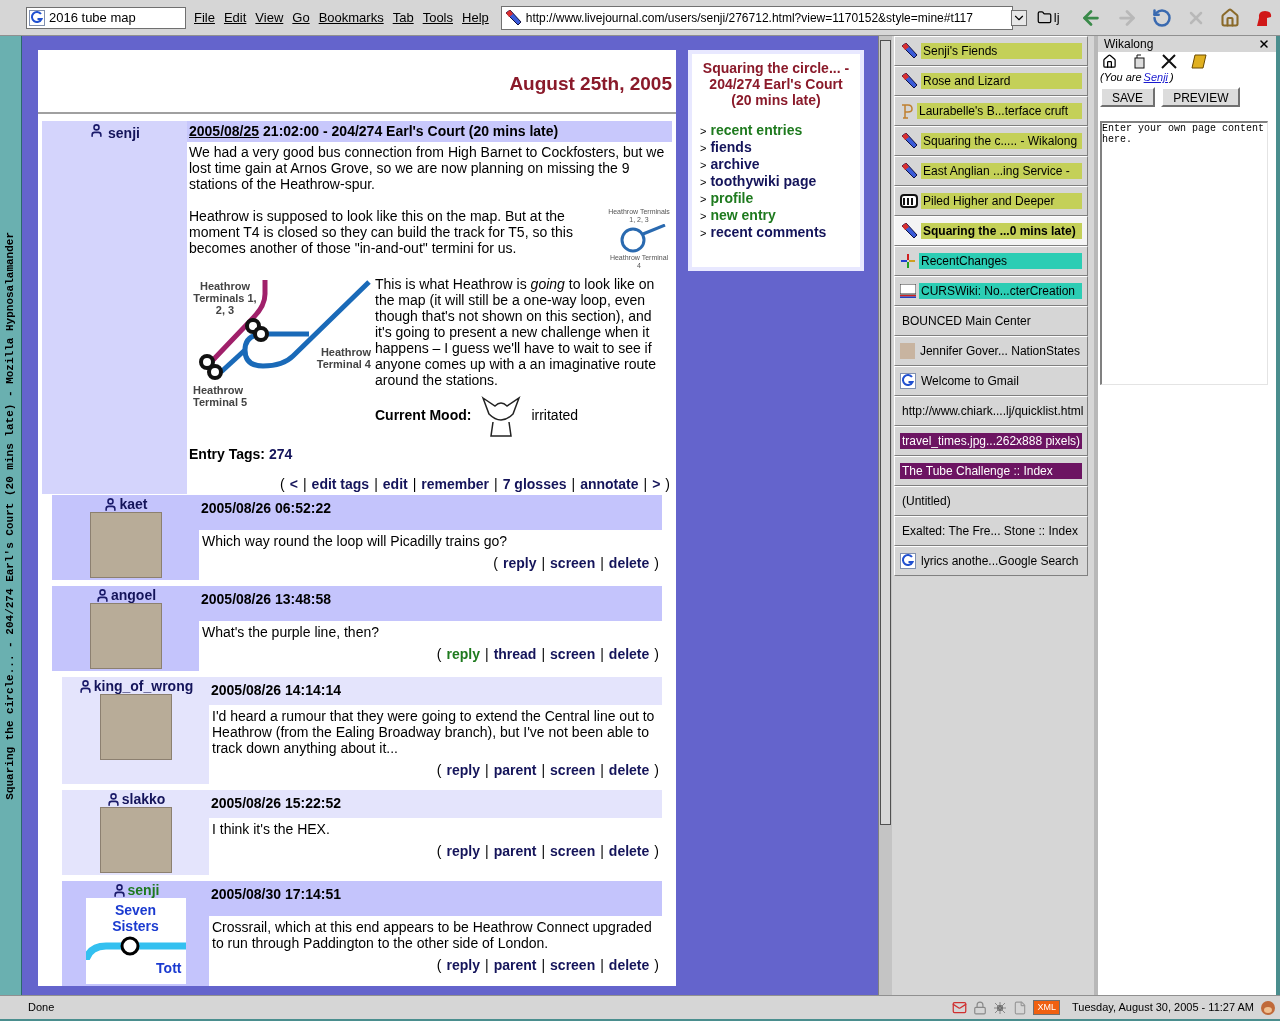 This screenshot has width=1280, height=1021. What do you see at coordinates (980, 1007) in the screenshot?
I see `lock-icon` at bounding box center [980, 1007].